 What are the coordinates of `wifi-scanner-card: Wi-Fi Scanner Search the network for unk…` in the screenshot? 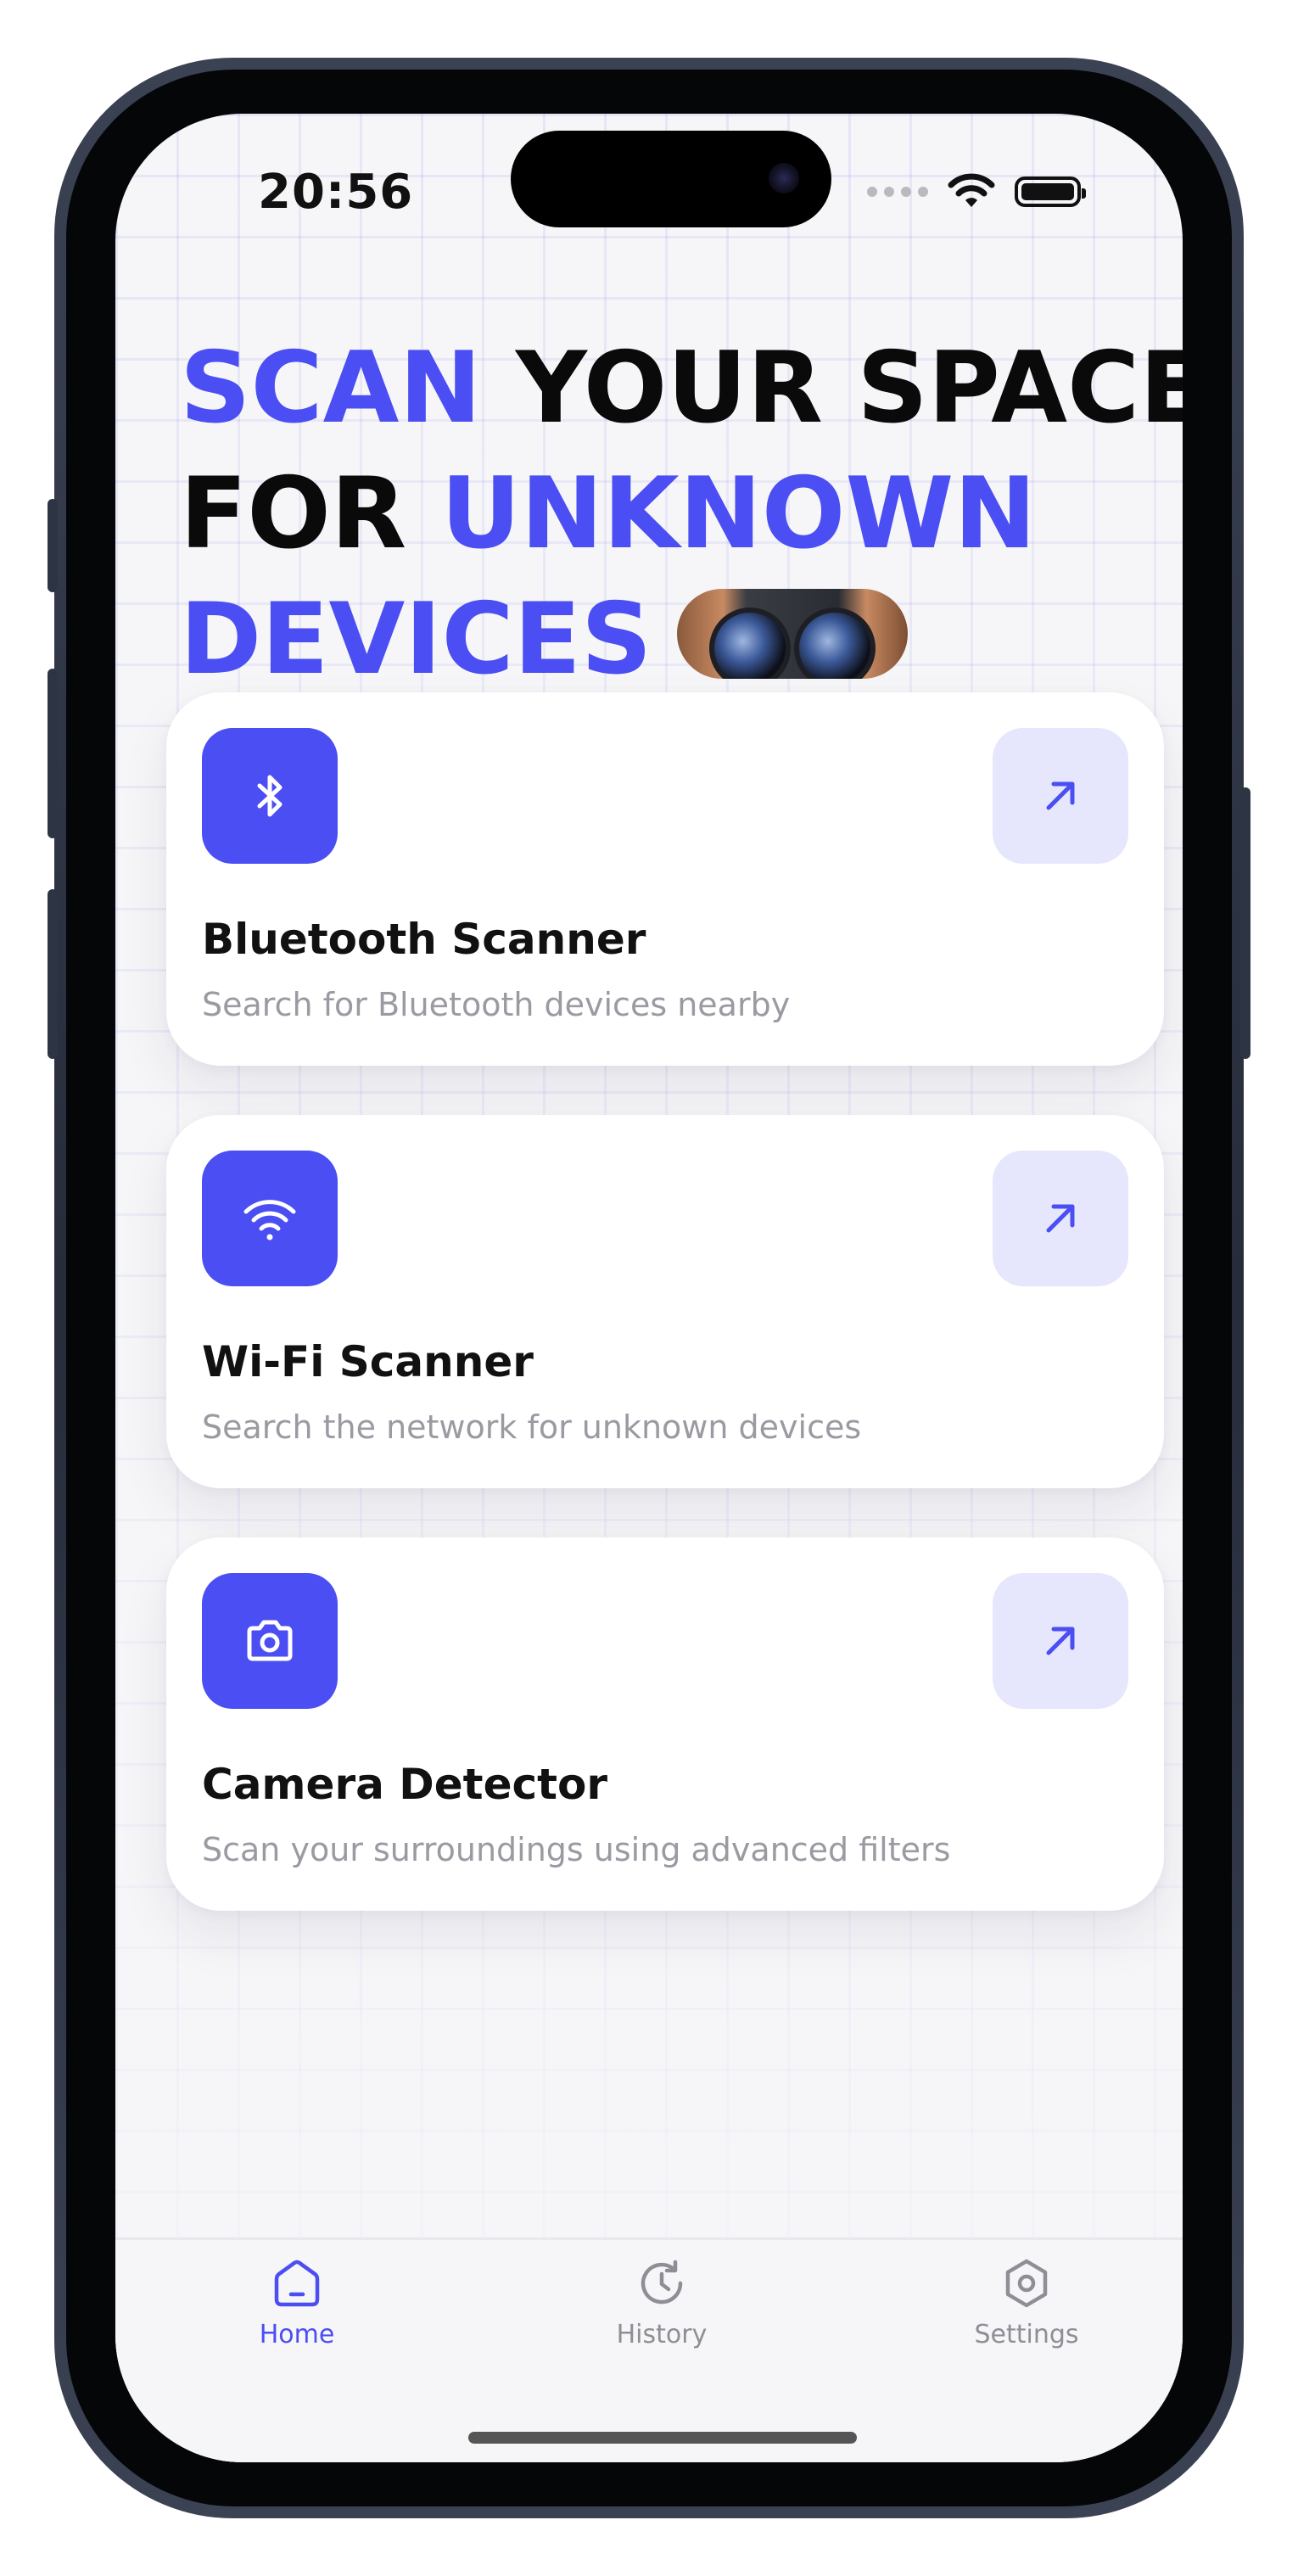 It's located at (665, 1301).